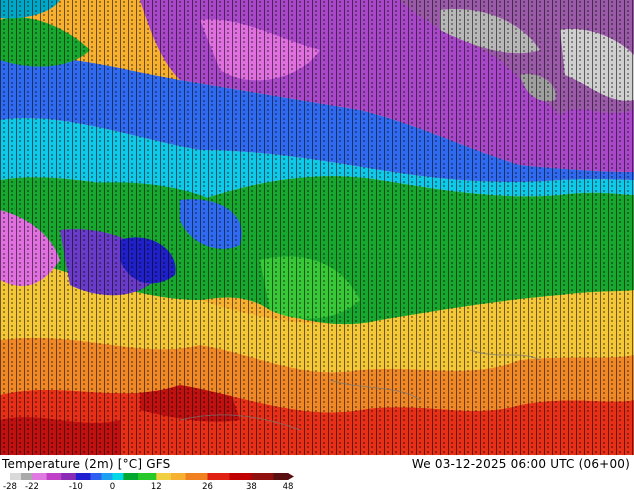 The height and width of the screenshot is (490, 634). I want to click on legend-arrow, so click(291, 476).